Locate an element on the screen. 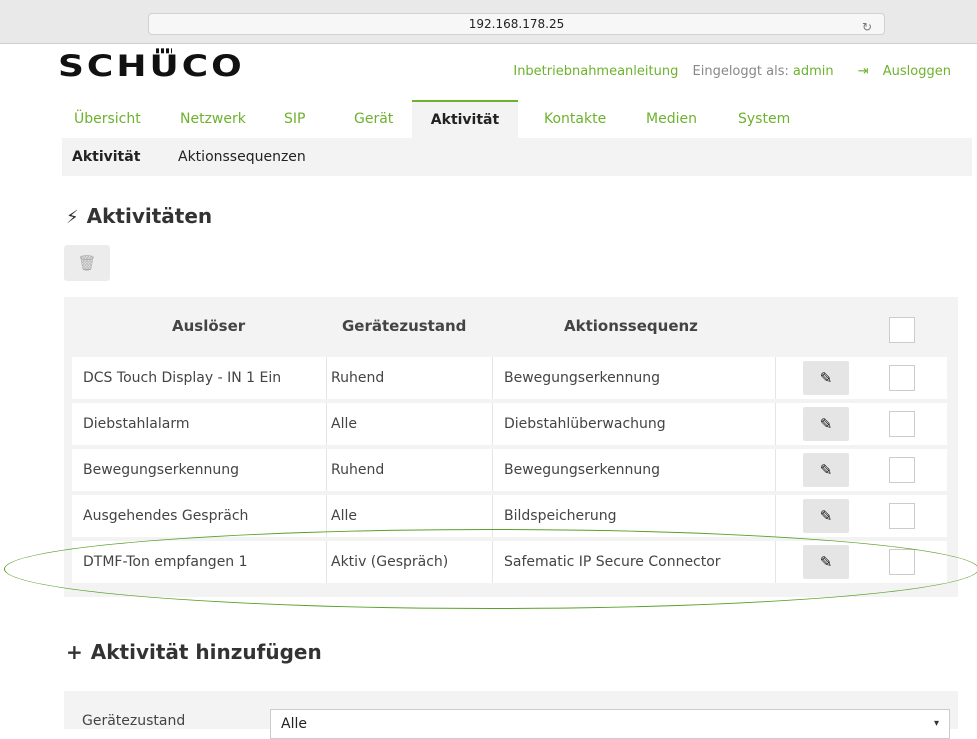 The width and height of the screenshot is (977, 739). cell-trigger: Diebstahlalarm is located at coordinates (205, 424).